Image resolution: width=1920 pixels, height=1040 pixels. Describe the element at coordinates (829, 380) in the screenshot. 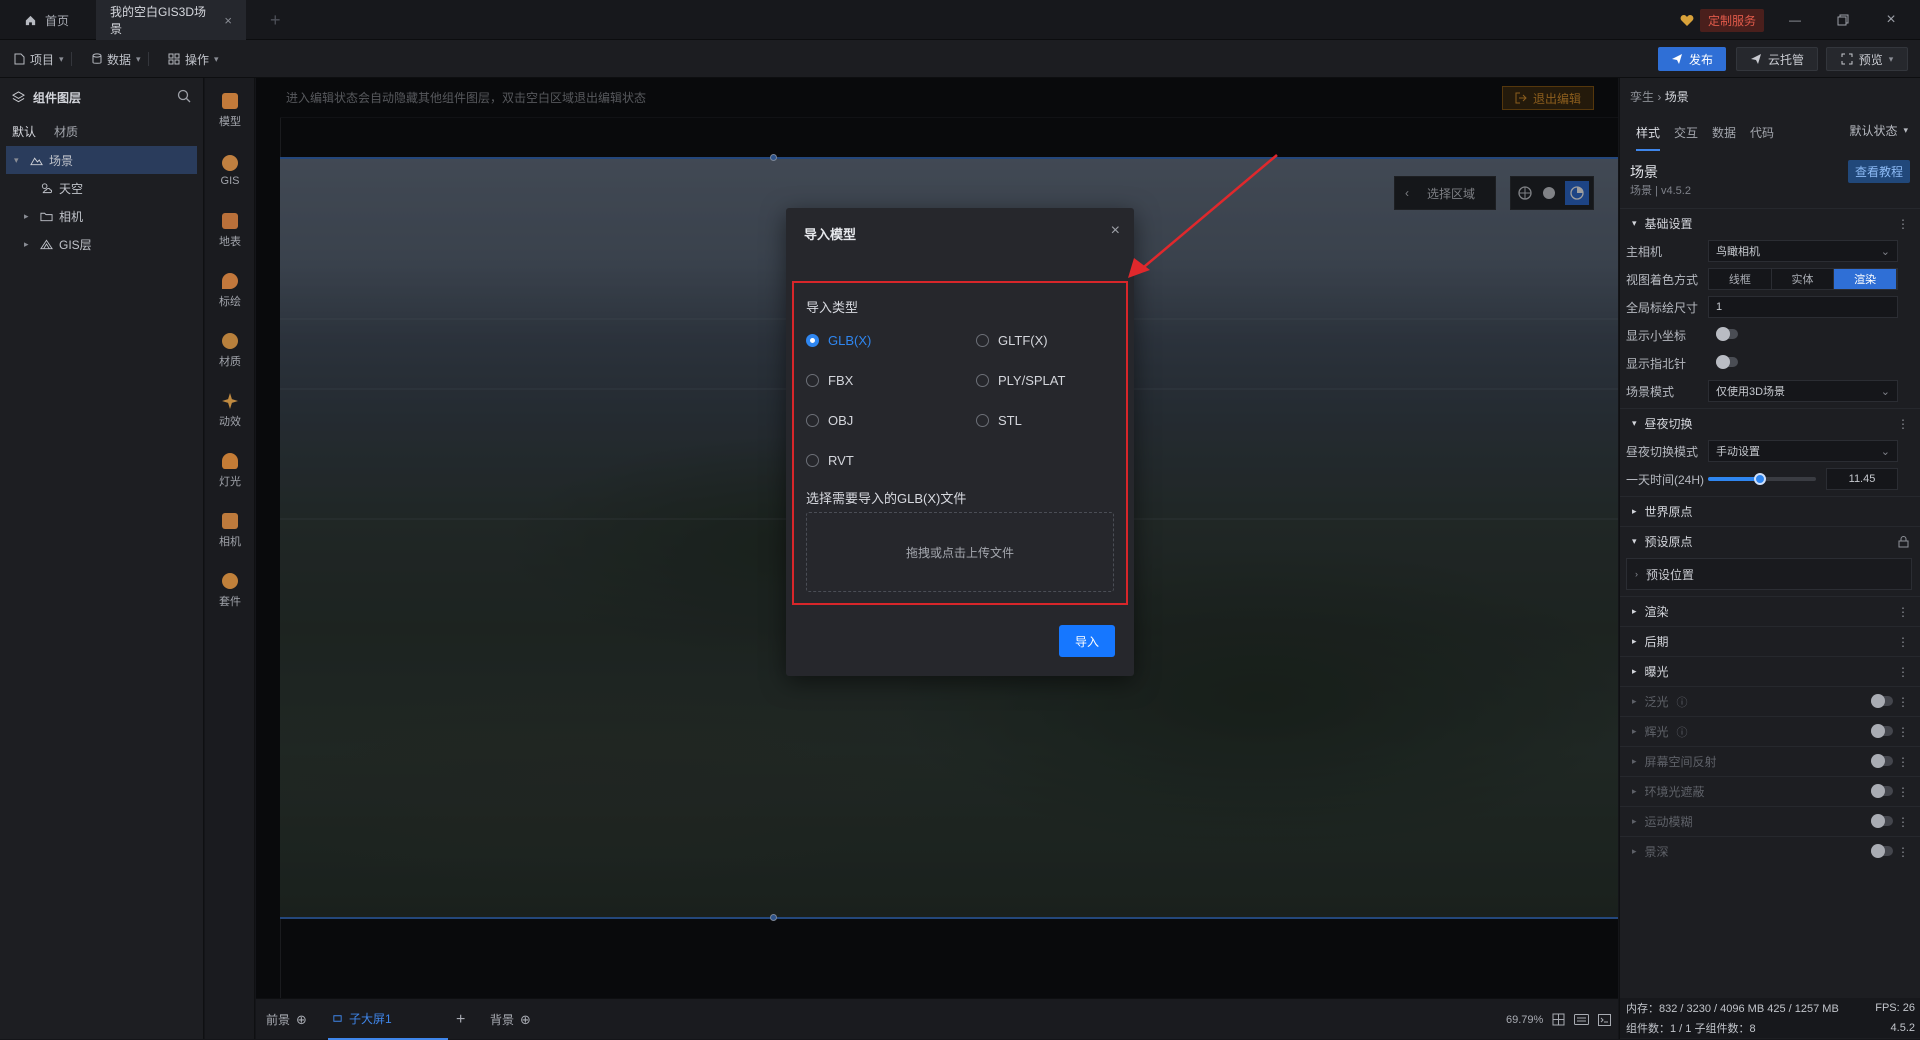

I see `radio-fbx: FBX` at that location.